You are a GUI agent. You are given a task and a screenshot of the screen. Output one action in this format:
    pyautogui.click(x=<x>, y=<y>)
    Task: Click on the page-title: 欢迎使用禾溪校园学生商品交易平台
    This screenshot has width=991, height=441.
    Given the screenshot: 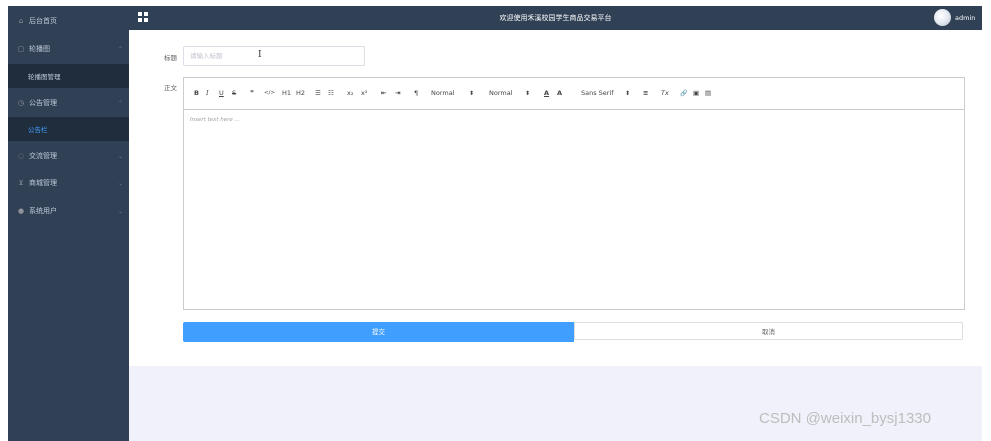 What is the action you would take?
    pyautogui.click(x=555, y=18)
    